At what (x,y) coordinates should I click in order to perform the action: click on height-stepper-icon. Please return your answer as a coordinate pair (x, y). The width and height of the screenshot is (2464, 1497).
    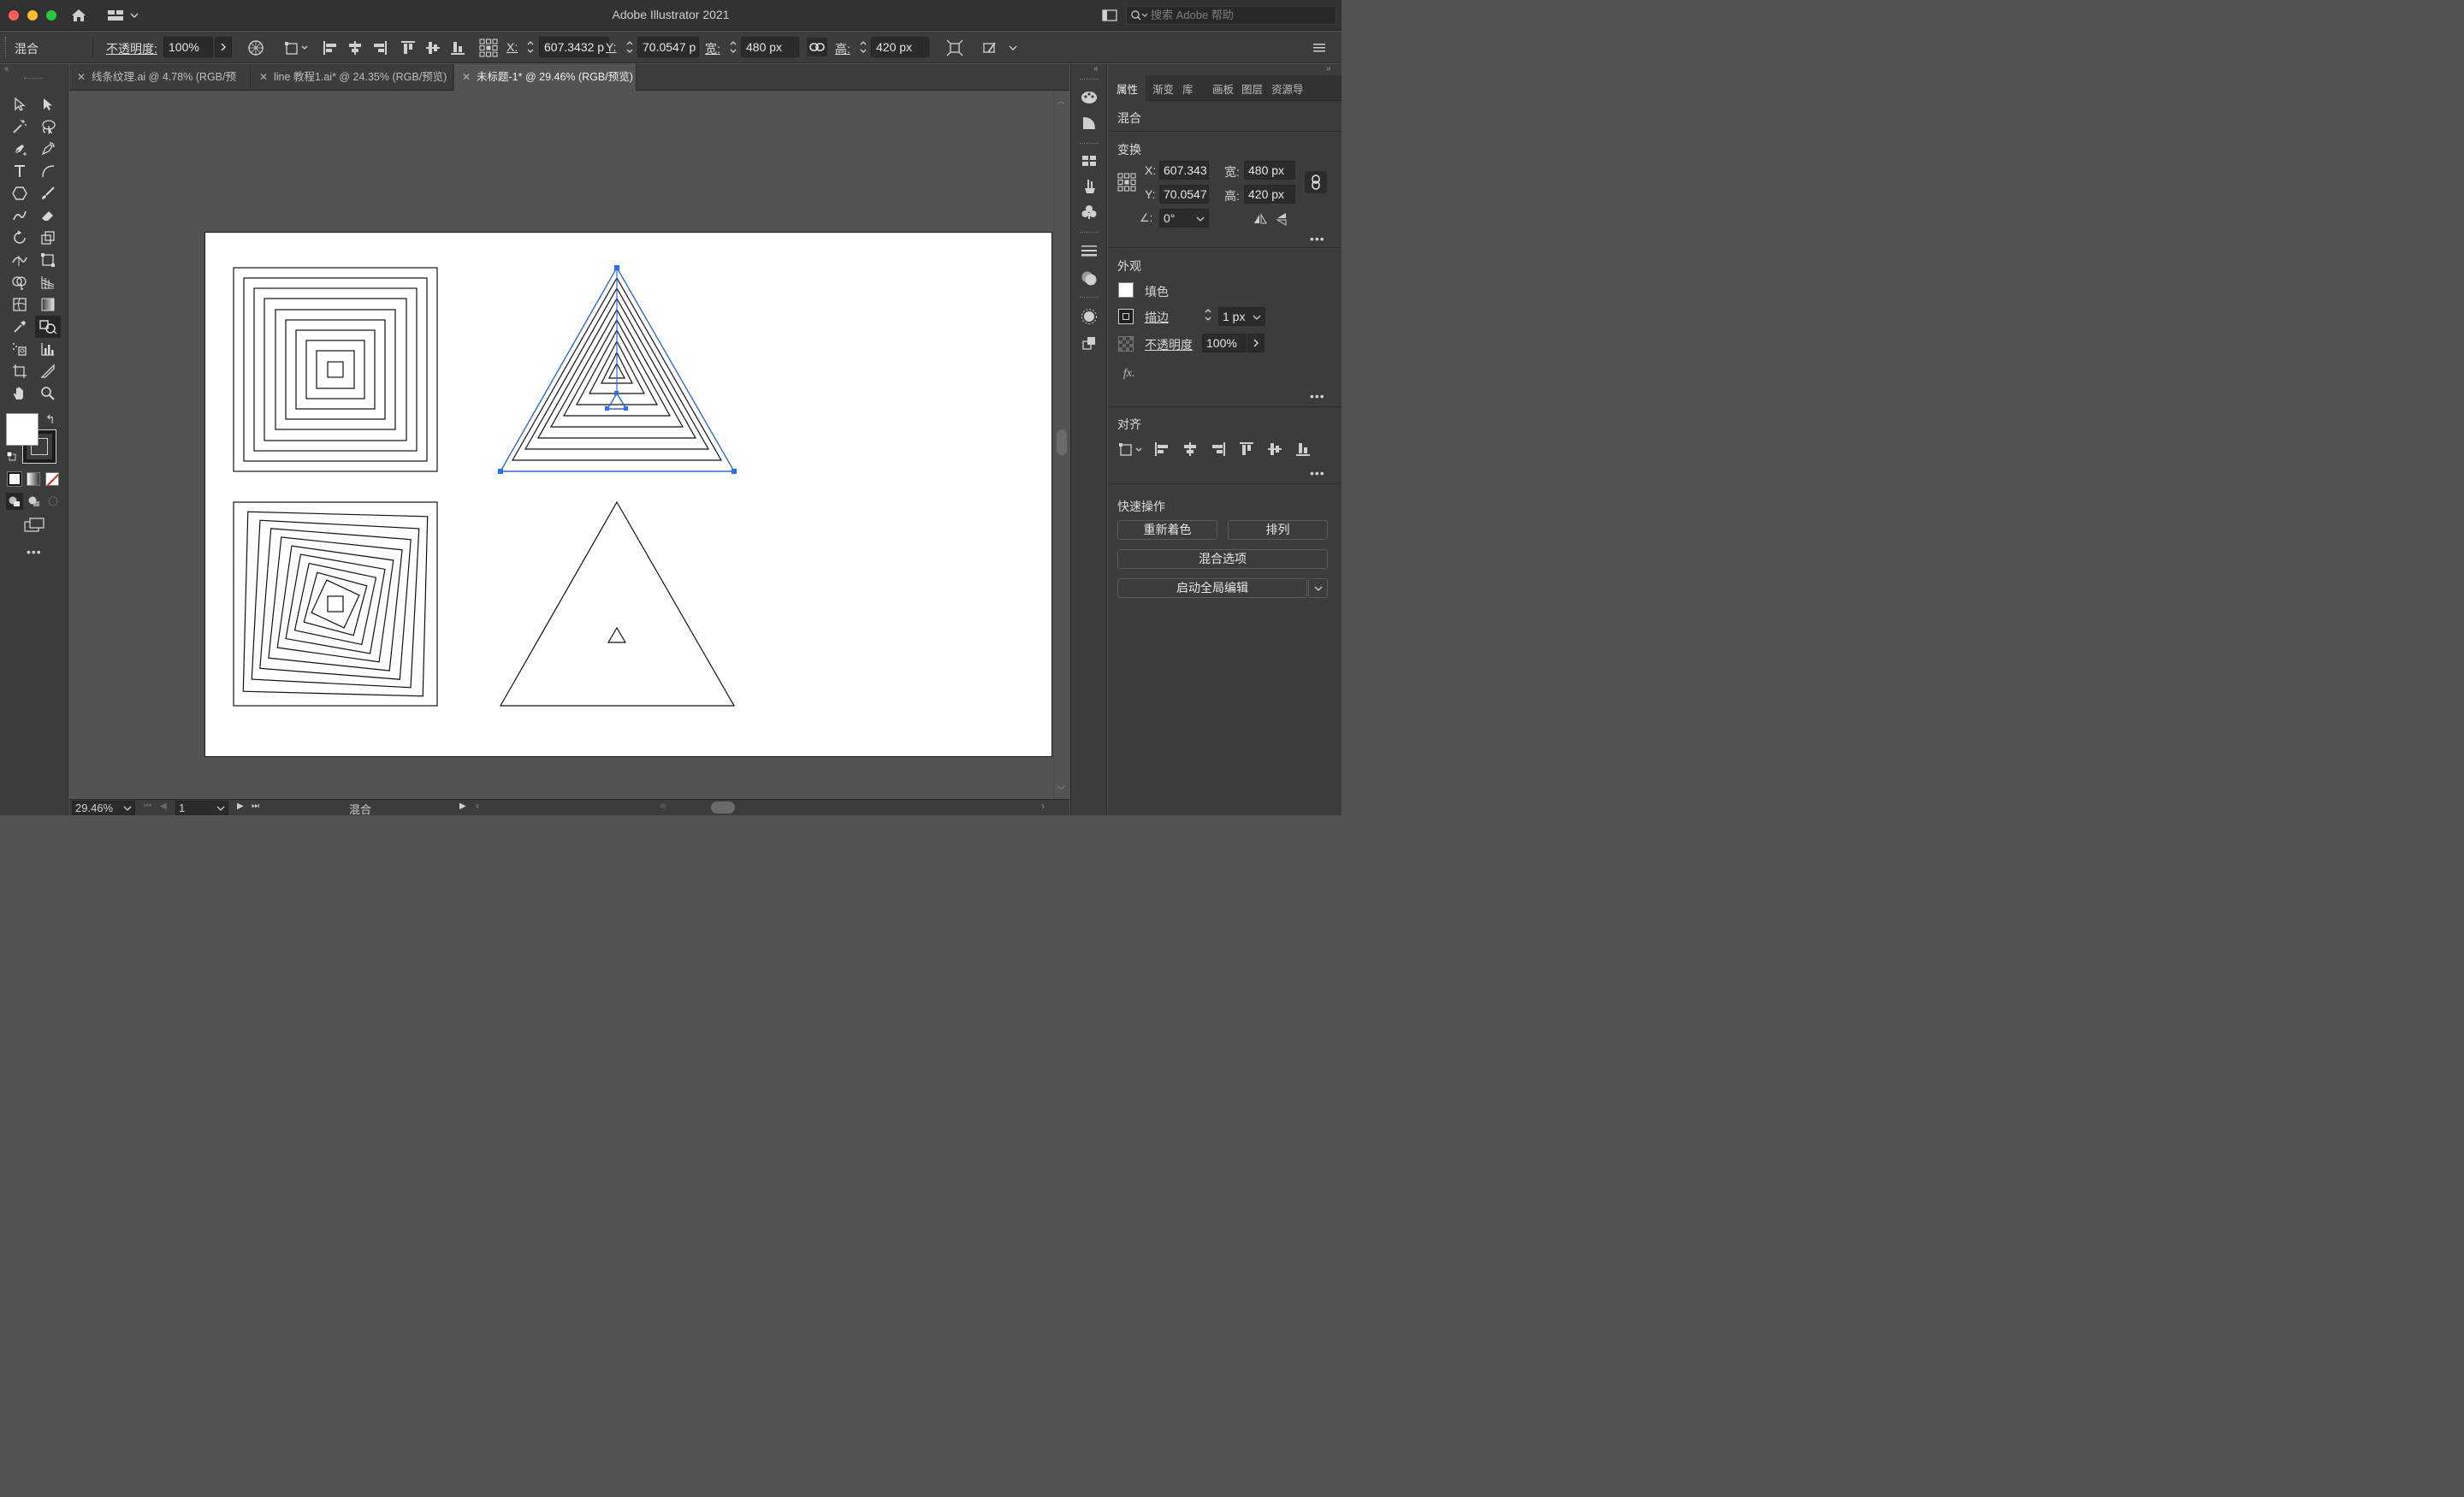
    Looking at the image, I should click on (863, 47).